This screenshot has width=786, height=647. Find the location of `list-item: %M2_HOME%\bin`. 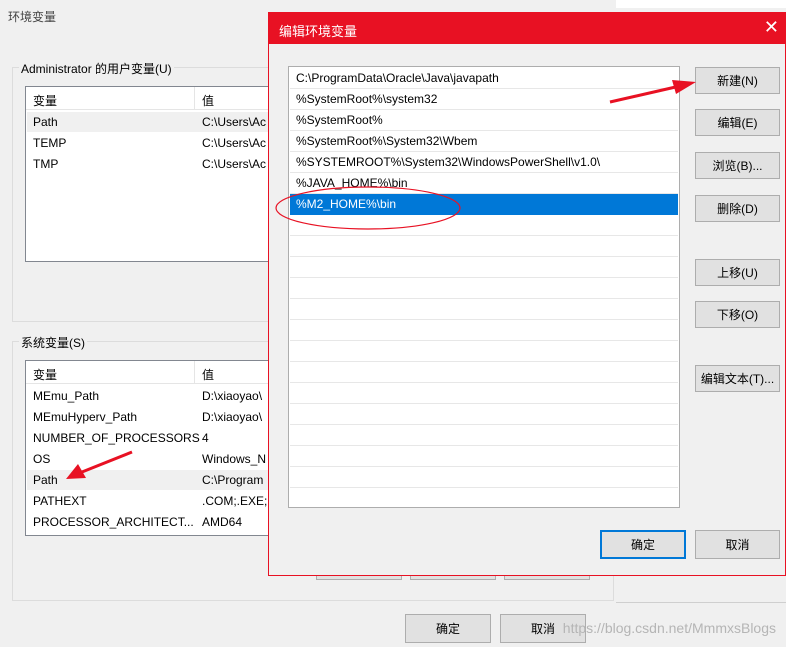

list-item: %M2_HOME%\bin is located at coordinates (484, 204).